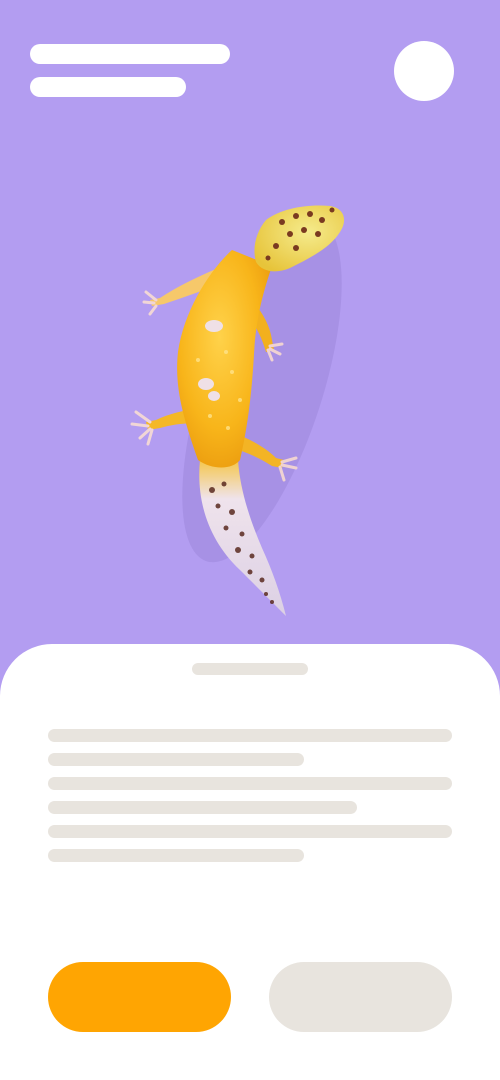 This screenshot has height=1080, width=500. I want to click on primary-button, so click(139, 997).